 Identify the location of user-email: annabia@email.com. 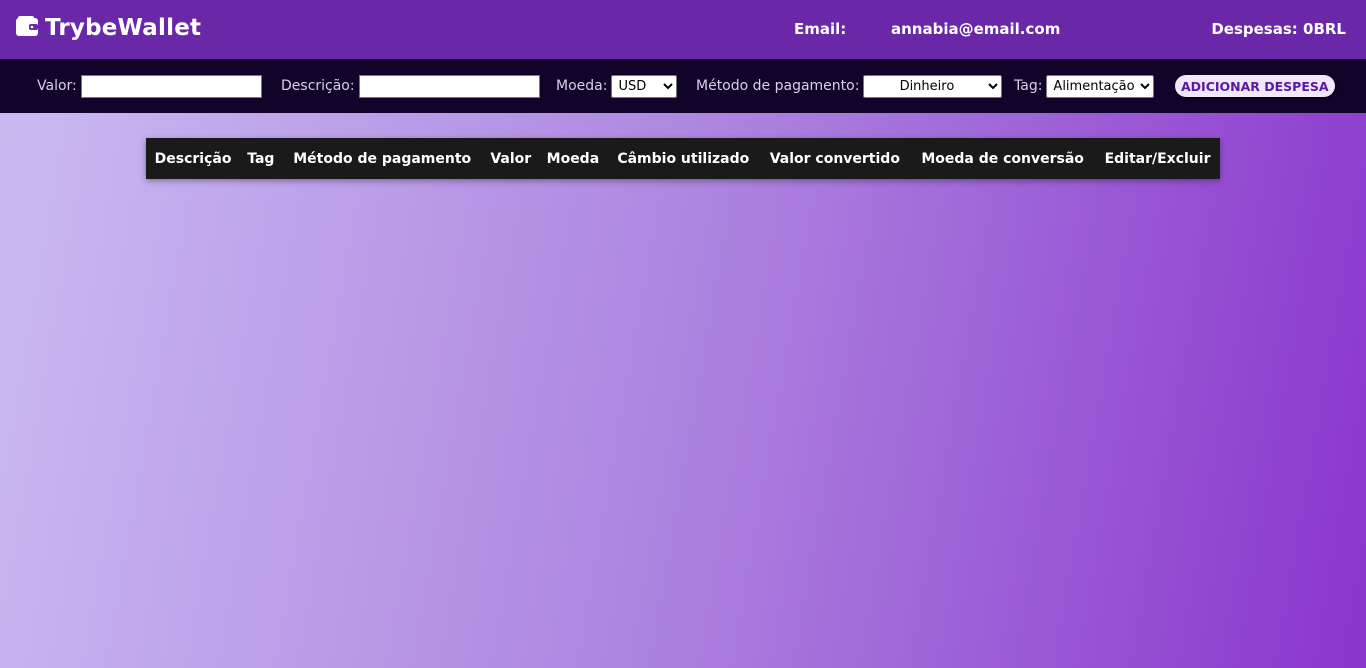
(976, 29).